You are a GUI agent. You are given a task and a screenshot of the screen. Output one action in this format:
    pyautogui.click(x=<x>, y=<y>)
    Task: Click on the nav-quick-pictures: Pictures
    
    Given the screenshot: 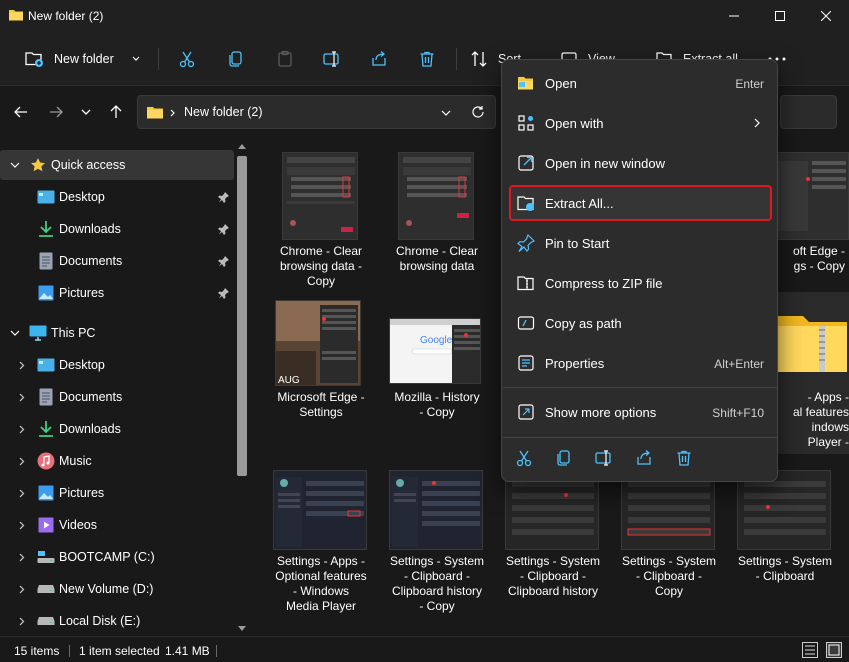 What is the action you would take?
    pyautogui.click(x=117, y=293)
    